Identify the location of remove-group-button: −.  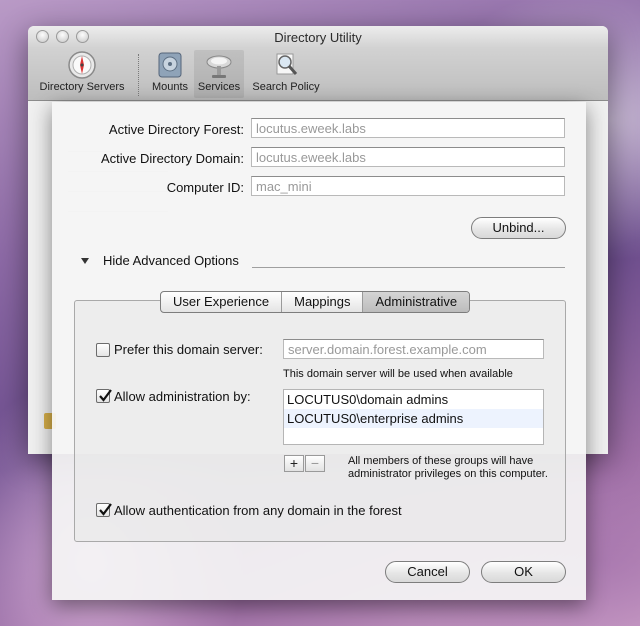
(315, 463).